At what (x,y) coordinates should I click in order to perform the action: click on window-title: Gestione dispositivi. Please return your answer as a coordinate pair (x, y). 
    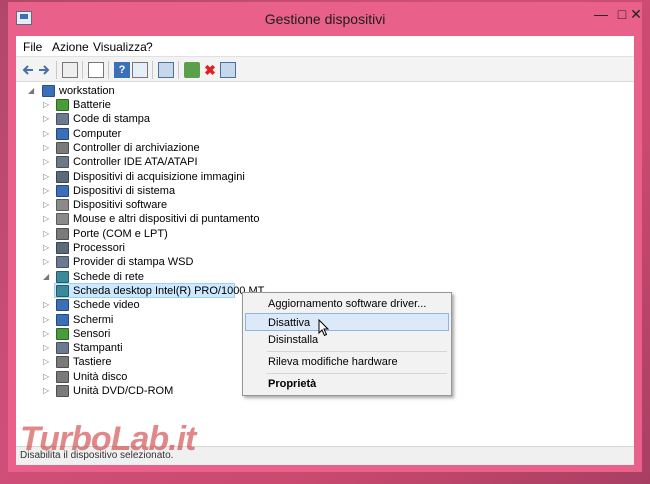
    Looking at the image, I should click on (325, 19).